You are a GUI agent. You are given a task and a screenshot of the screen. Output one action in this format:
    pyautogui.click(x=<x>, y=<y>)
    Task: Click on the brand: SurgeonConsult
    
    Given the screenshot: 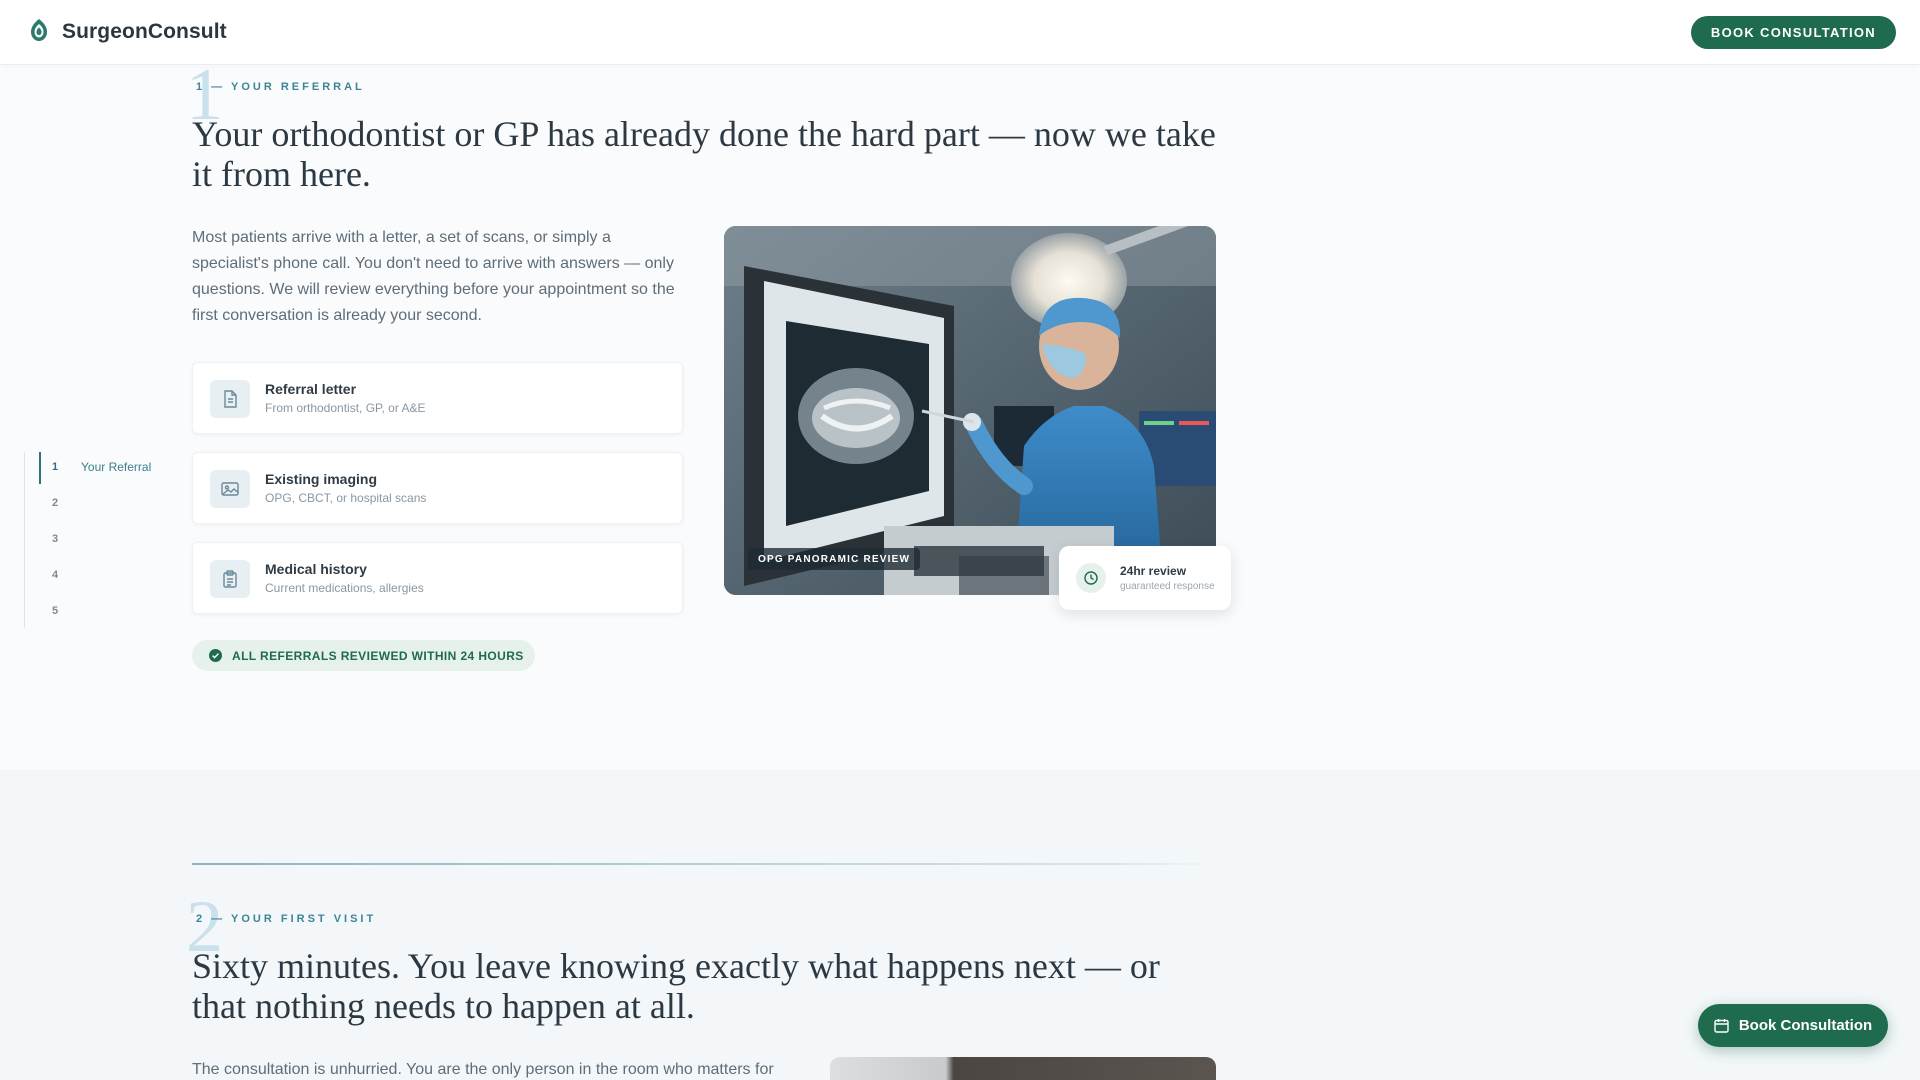 What is the action you would take?
    pyautogui.click(x=128, y=32)
    